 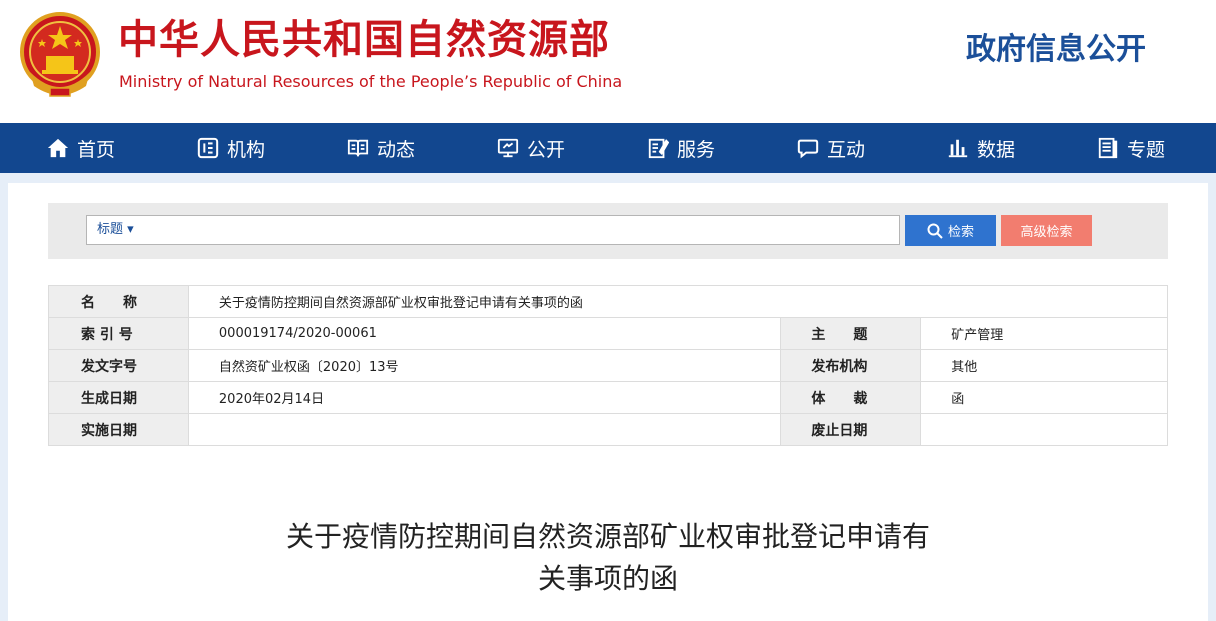 I want to click on home-icon, so click(x=58, y=148).